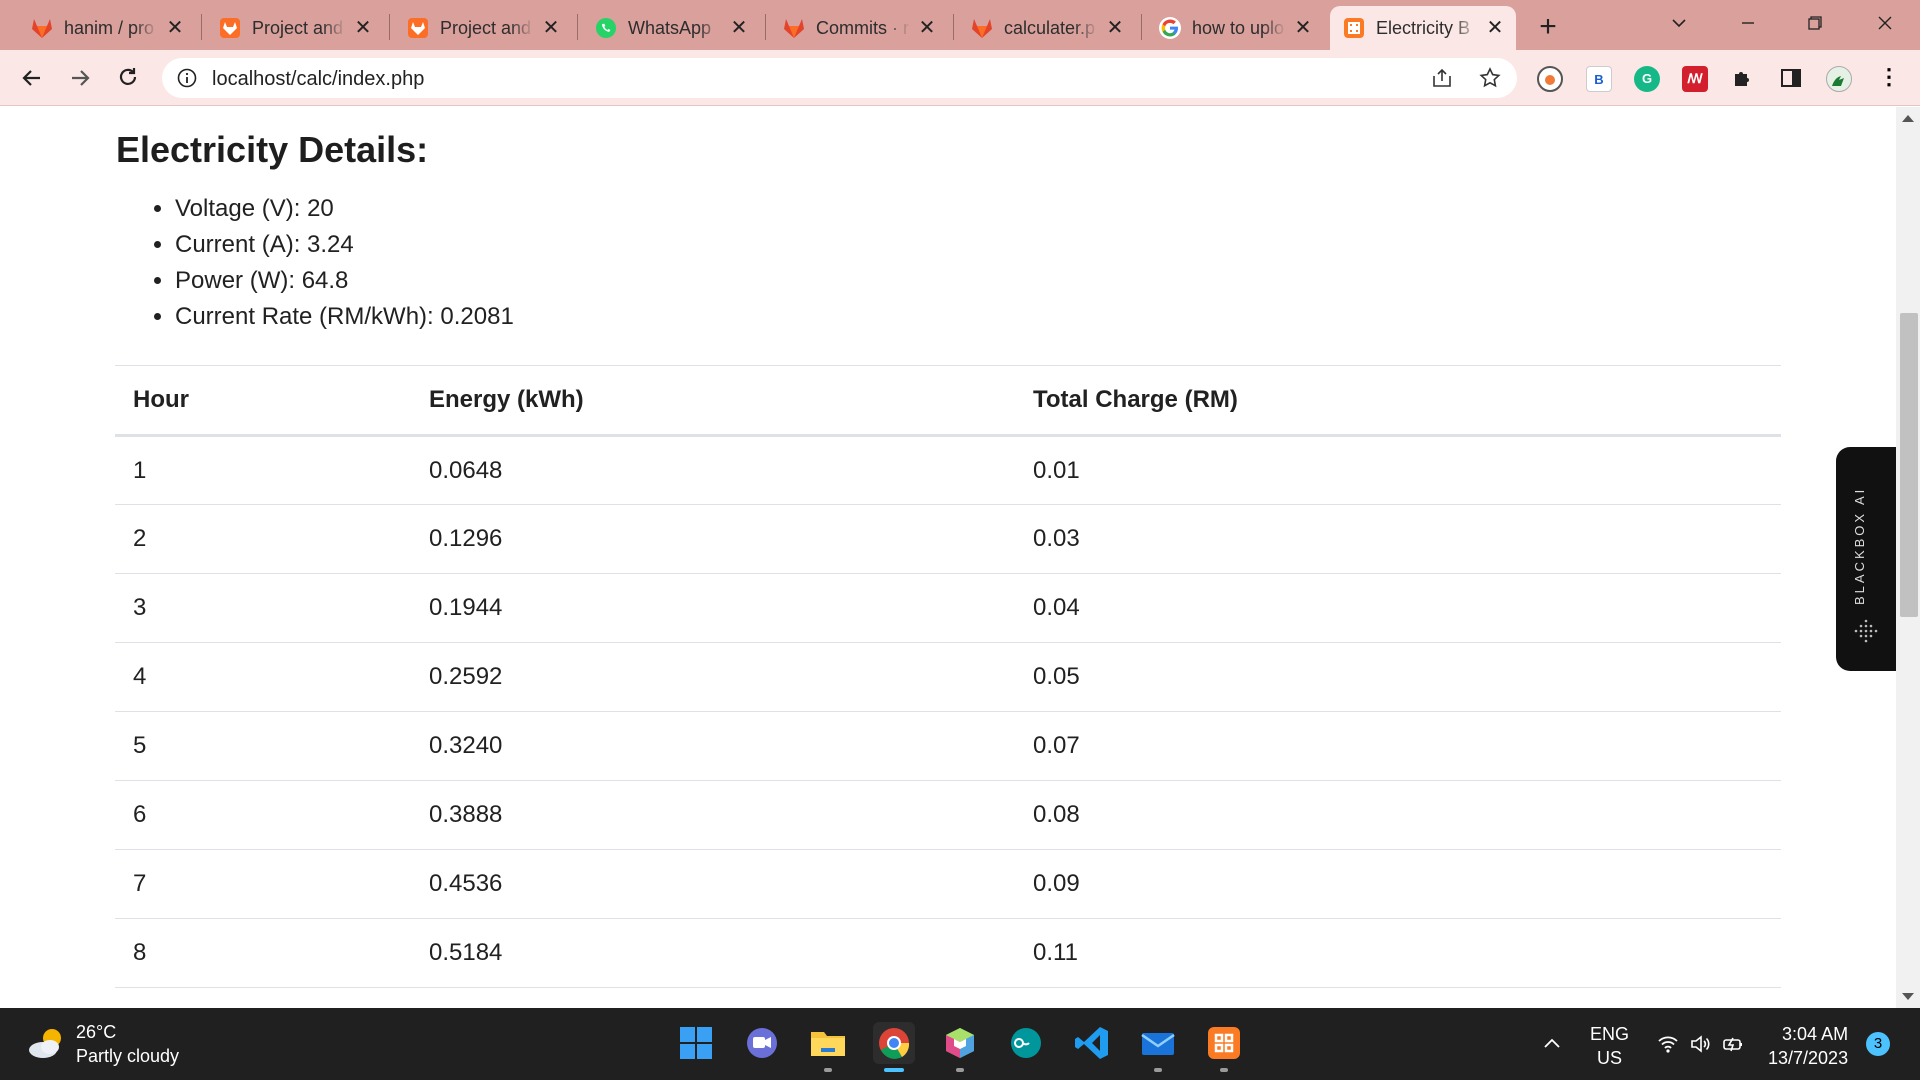  Describe the element at coordinates (1878, 1044) in the screenshot. I see `notification-badge: 3` at that location.